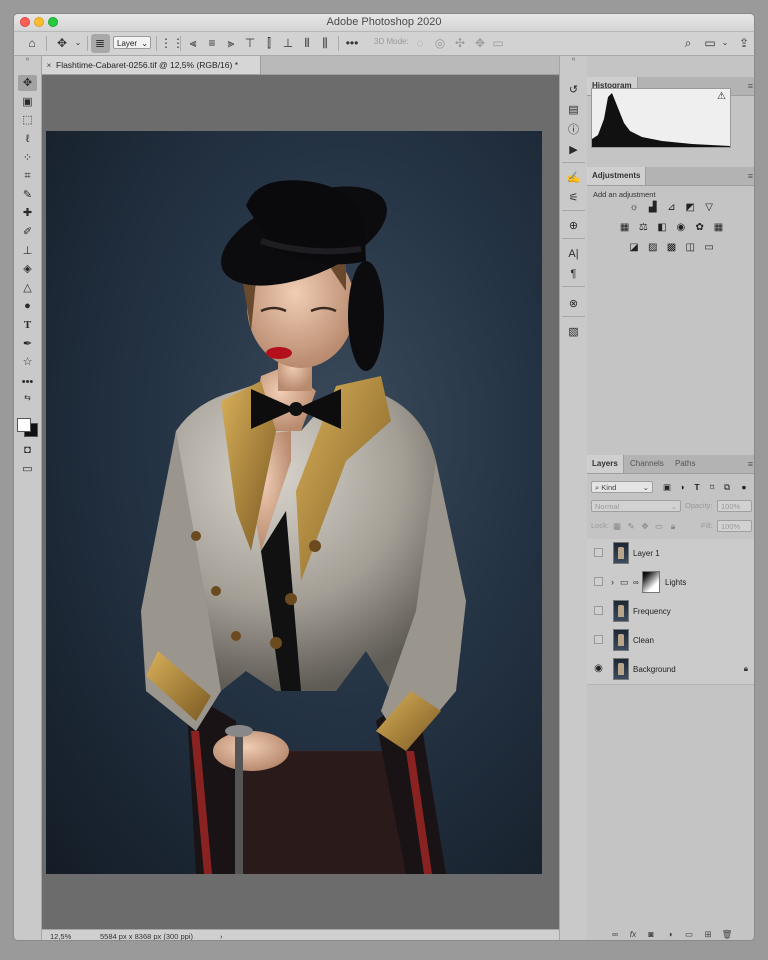  Describe the element at coordinates (605, 464) in the screenshot. I see `tab-layers: Layers` at that location.